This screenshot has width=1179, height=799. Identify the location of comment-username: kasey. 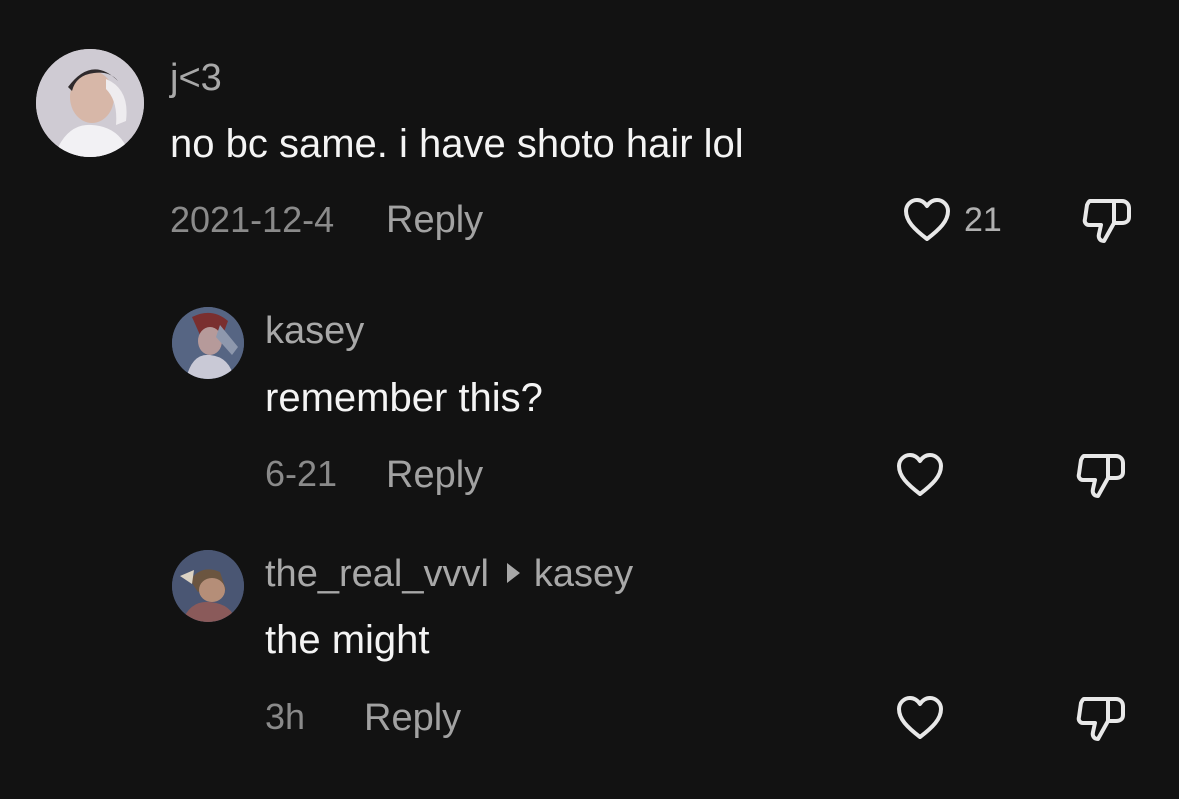
(314, 331).